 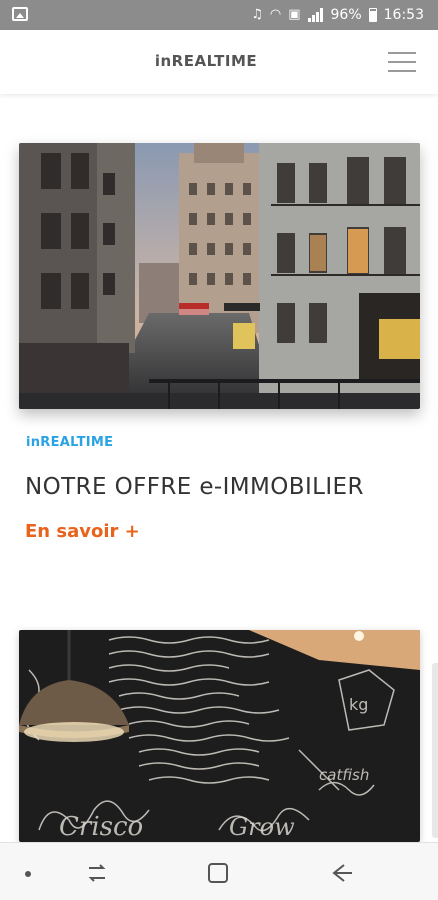 What do you see at coordinates (82, 531) in the screenshot?
I see `learn-more-link: En savoir +` at bounding box center [82, 531].